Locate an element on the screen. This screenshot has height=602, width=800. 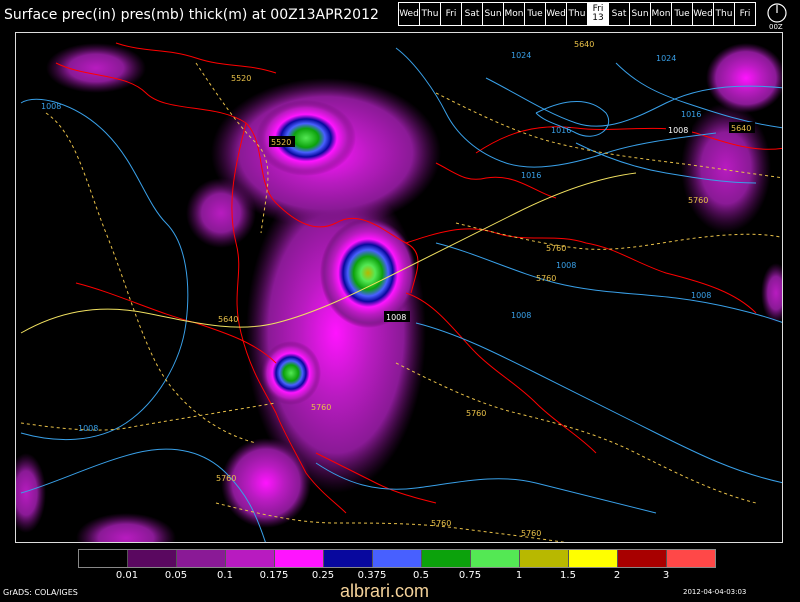
legend-tick-label: 2 is located at coordinates (617, 575).